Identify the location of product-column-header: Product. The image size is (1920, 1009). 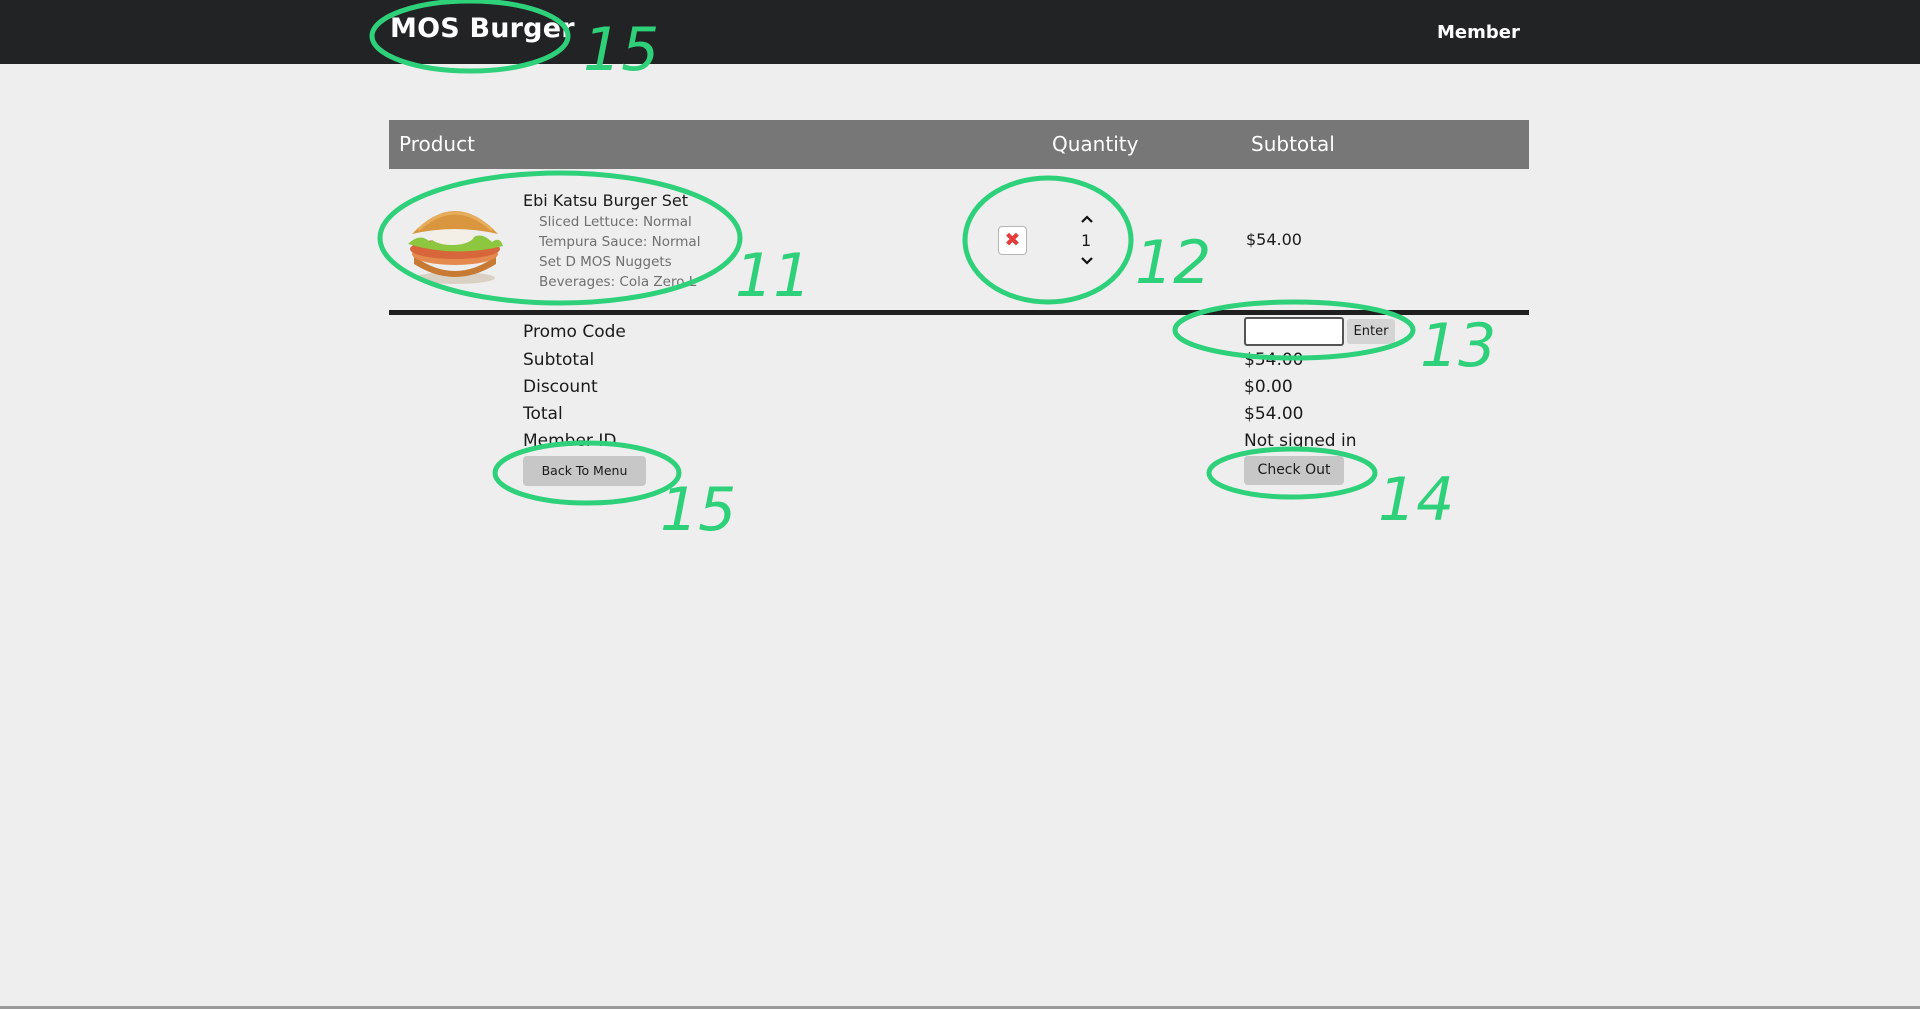
(437, 144).